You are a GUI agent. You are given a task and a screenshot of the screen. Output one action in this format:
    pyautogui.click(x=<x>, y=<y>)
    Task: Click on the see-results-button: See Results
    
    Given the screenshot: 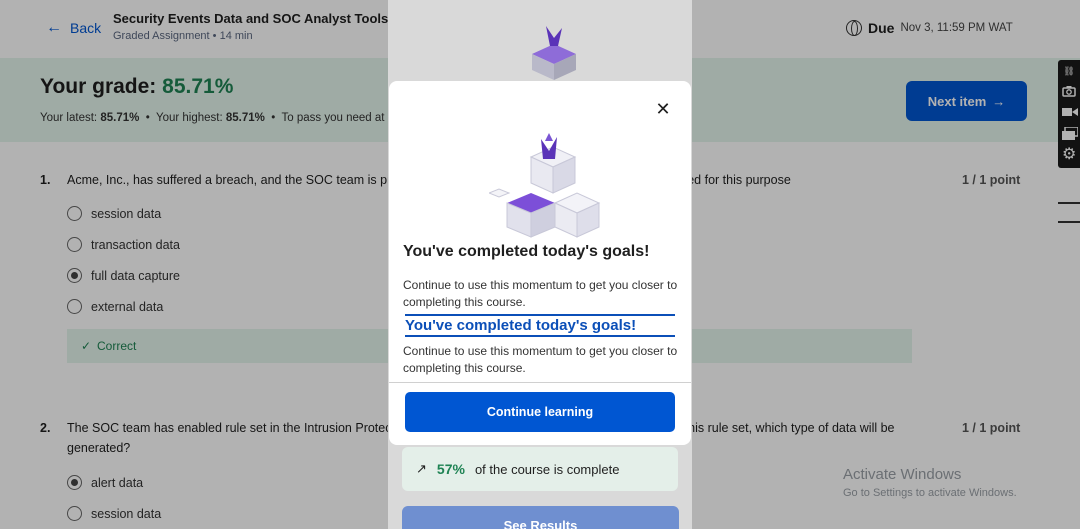 What is the action you would take?
    pyautogui.click(x=540, y=517)
    